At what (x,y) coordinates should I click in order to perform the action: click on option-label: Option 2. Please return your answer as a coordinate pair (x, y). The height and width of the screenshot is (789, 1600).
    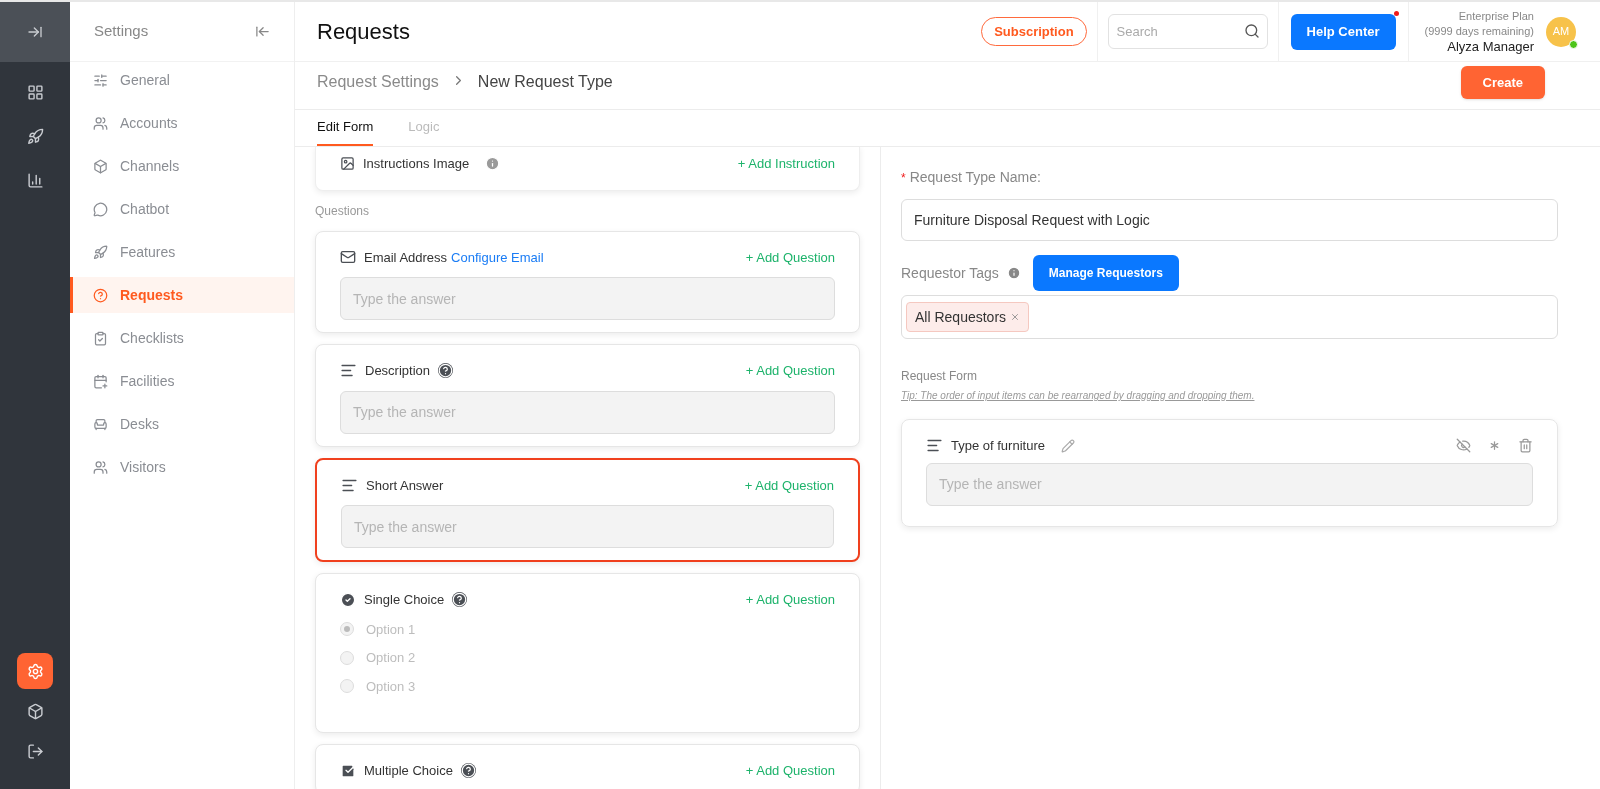
    Looking at the image, I should click on (391, 658).